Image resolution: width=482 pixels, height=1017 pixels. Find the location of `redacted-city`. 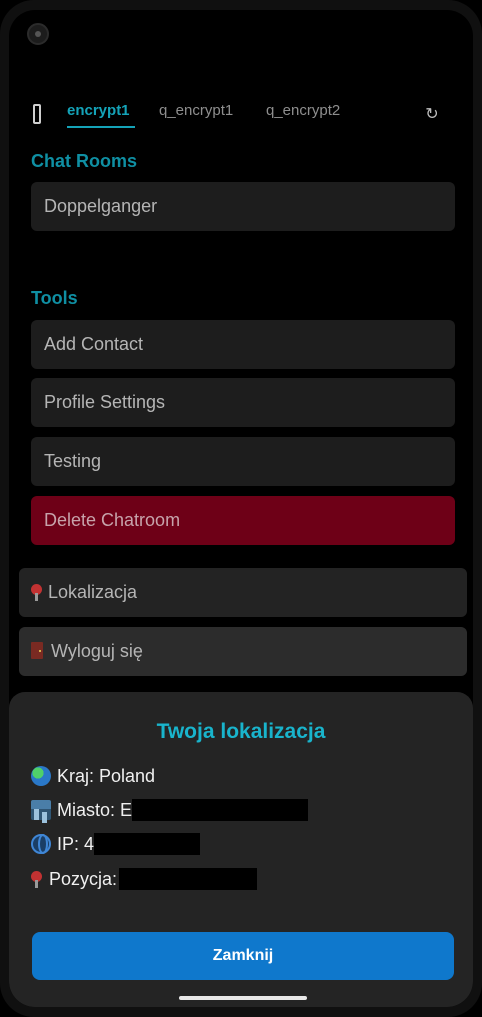

redacted-city is located at coordinates (220, 810).